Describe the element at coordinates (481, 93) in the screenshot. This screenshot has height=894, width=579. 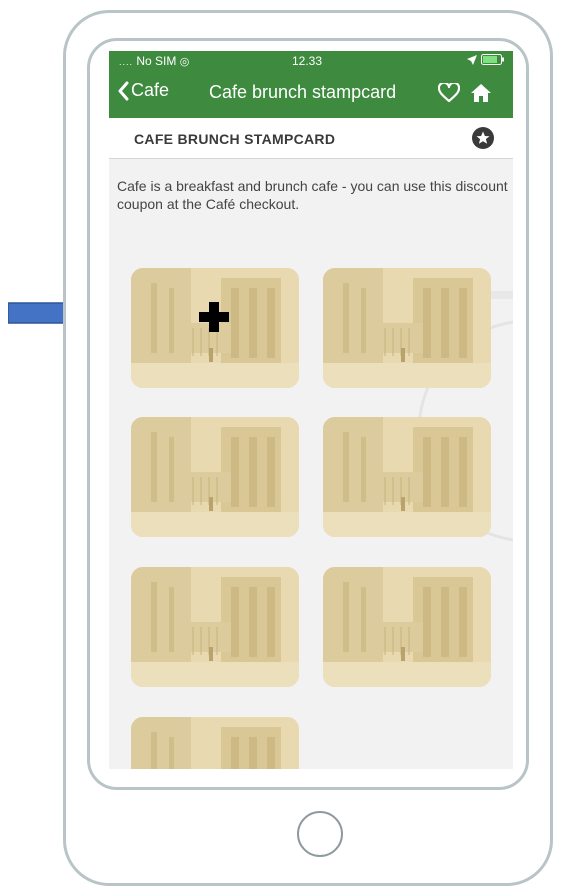
I see `home-icon` at that location.